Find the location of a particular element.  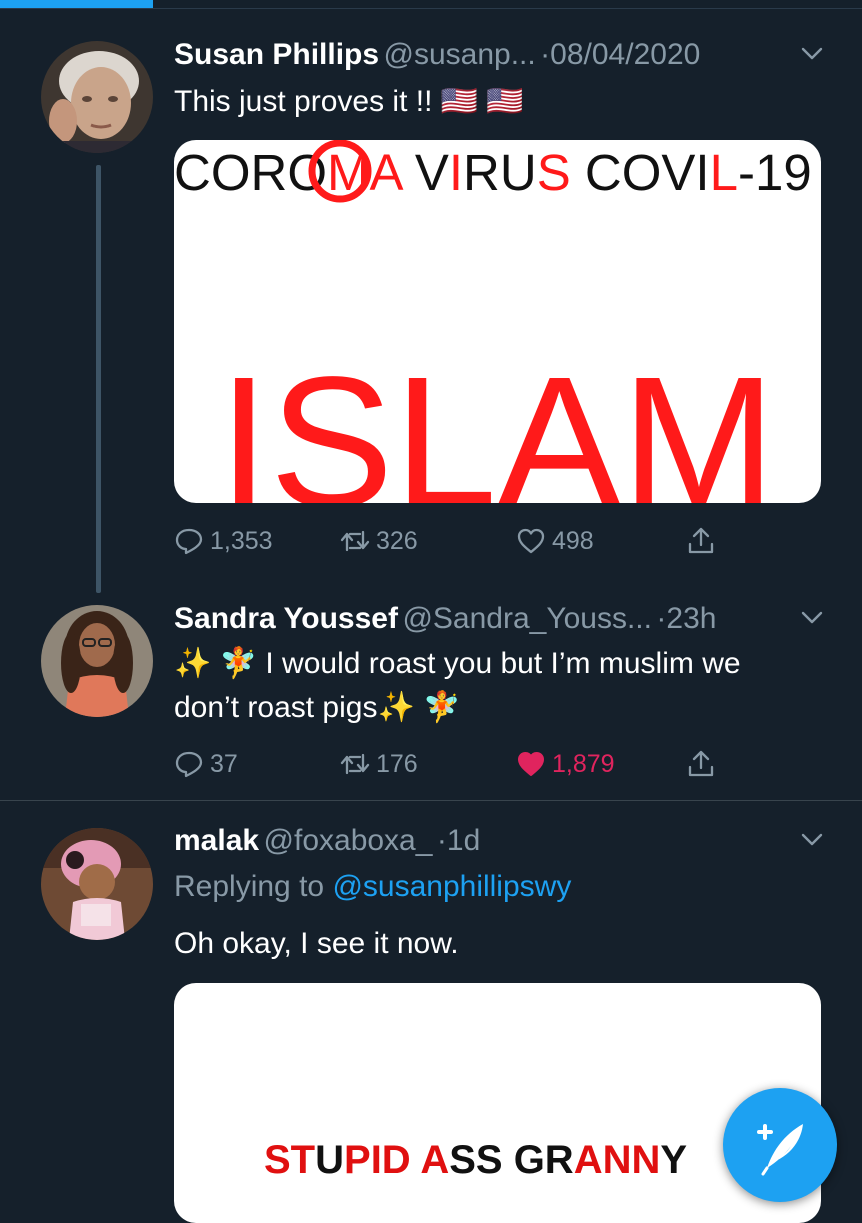

retweet-button: 326 is located at coordinates (379, 541).